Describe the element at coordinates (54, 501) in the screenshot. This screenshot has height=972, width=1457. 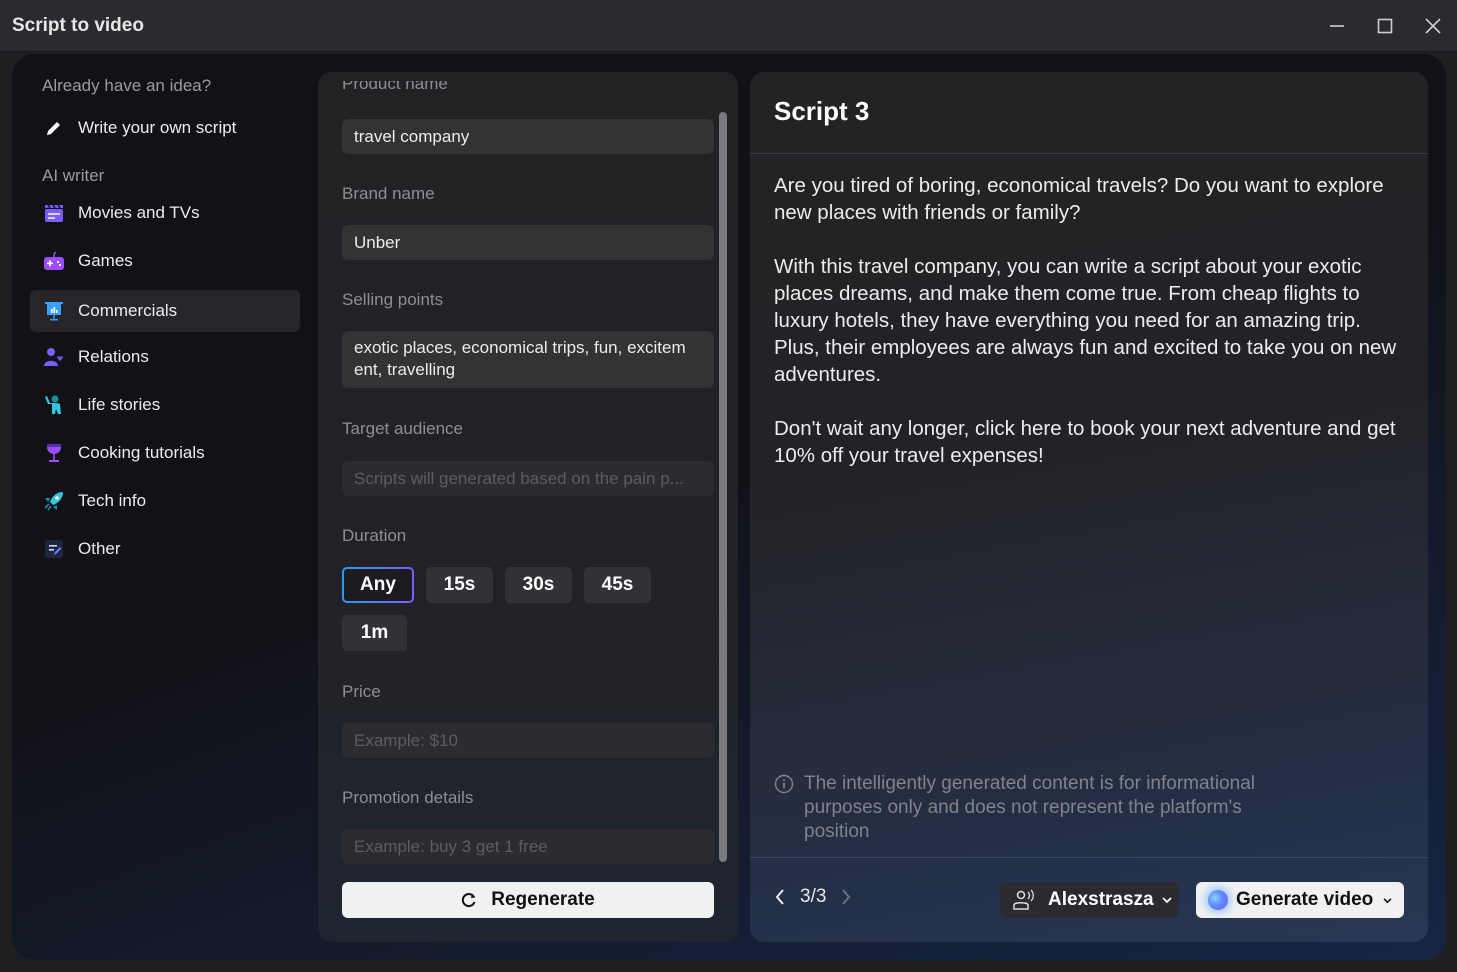
I see `rocket-icon` at that location.